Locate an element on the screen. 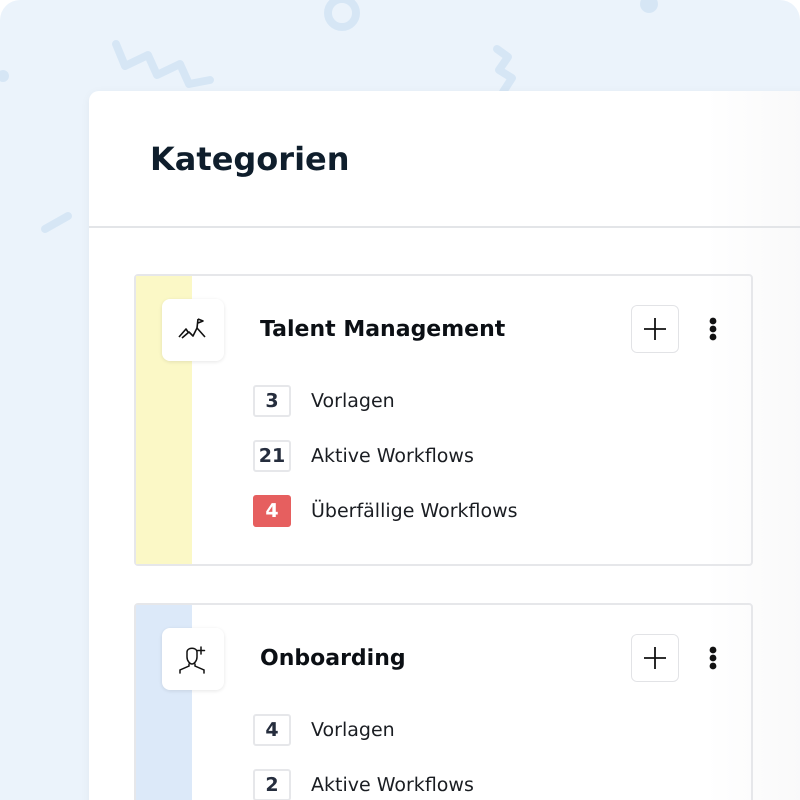 This screenshot has width=800, height=800. category-name: Onboarding is located at coordinates (333, 658).